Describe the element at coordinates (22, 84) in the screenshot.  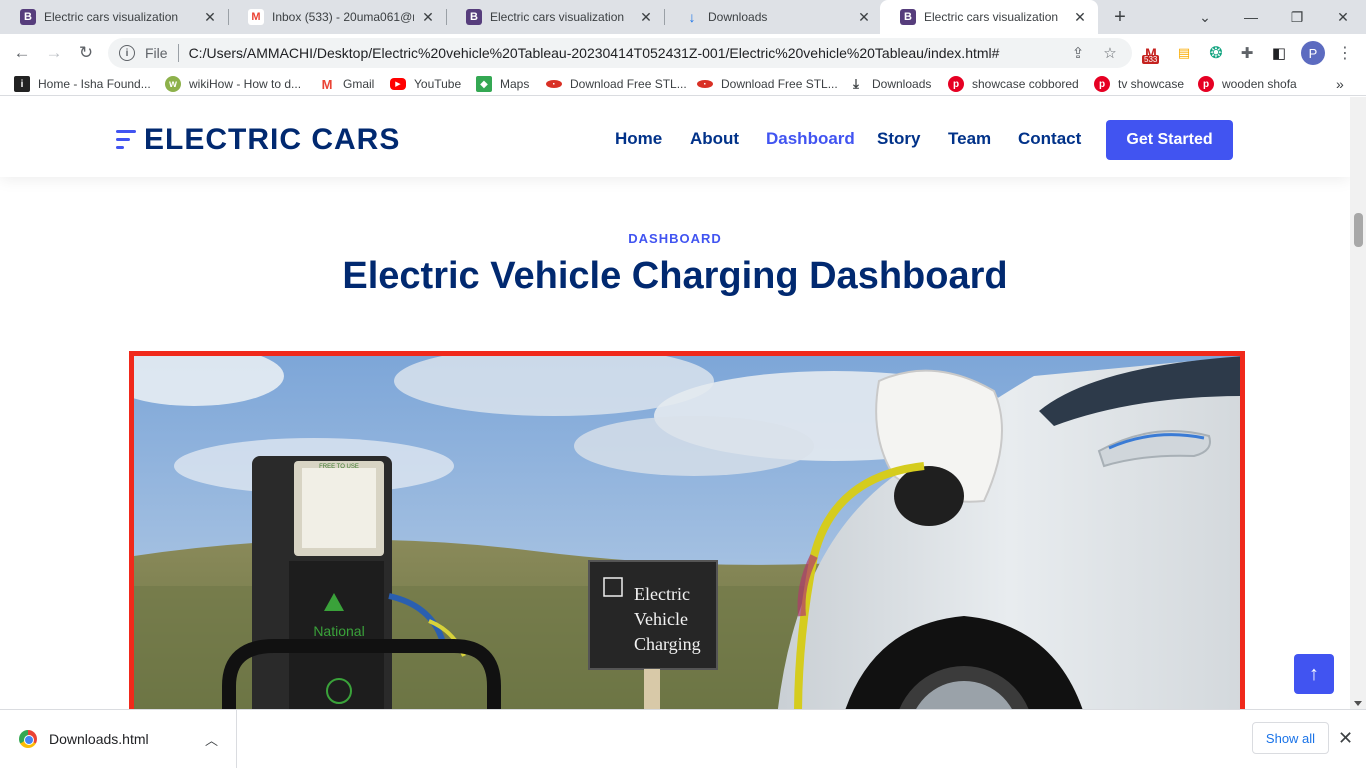
I see `isha-icon: i` at that location.